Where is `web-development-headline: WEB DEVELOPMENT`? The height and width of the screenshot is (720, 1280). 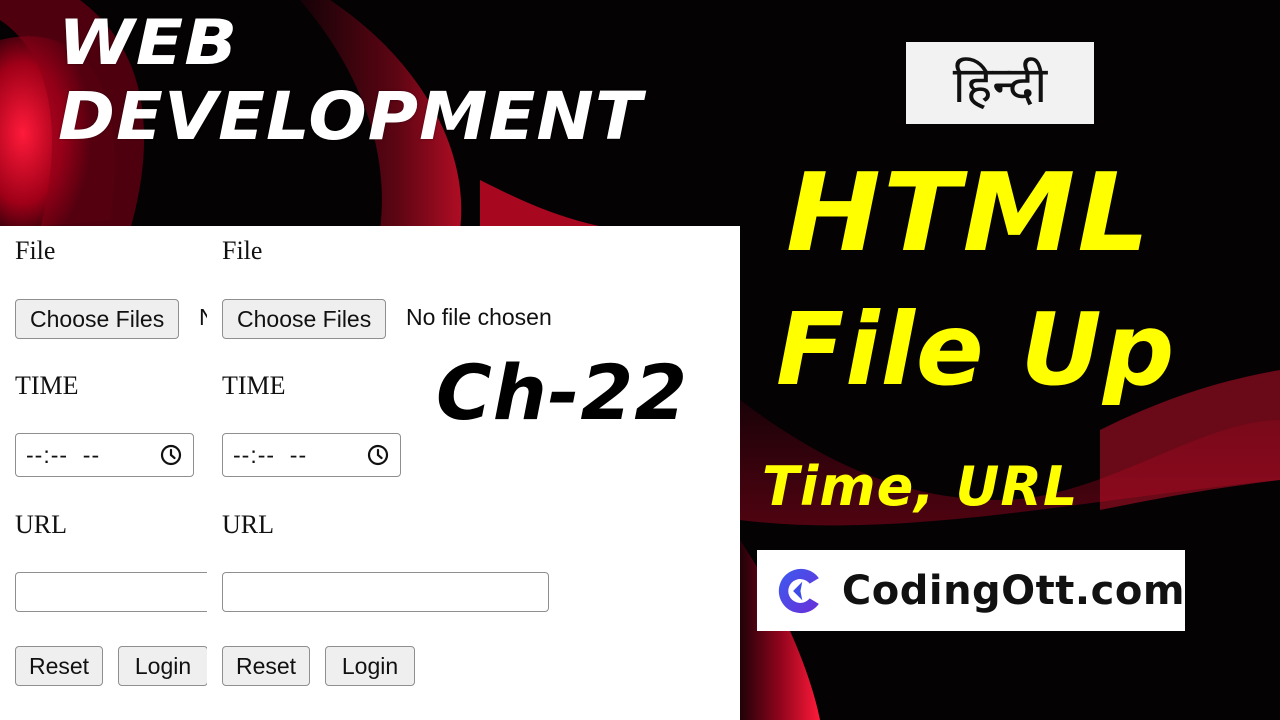 web-development-headline: WEB DEVELOPMENT is located at coordinates (350, 81).